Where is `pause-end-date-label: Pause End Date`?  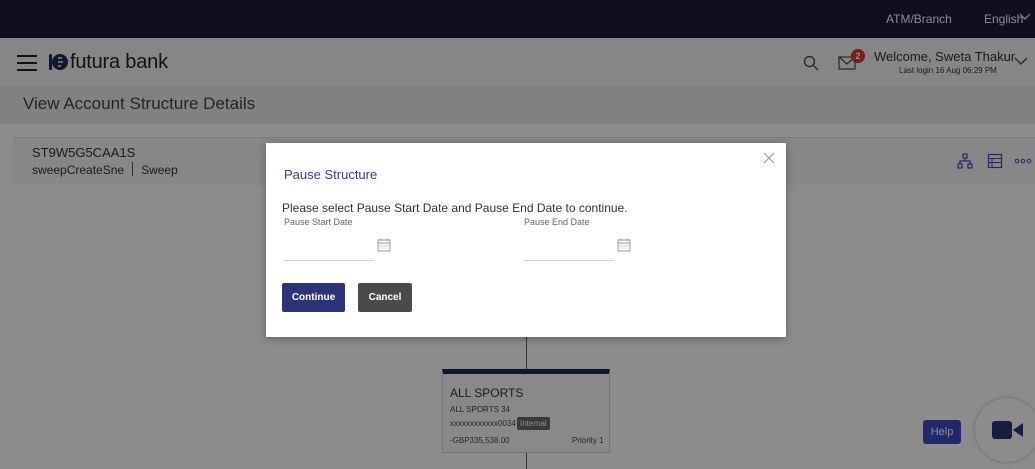 pause-end-date-label: Pause End Date is located at coordinates (557, 222).